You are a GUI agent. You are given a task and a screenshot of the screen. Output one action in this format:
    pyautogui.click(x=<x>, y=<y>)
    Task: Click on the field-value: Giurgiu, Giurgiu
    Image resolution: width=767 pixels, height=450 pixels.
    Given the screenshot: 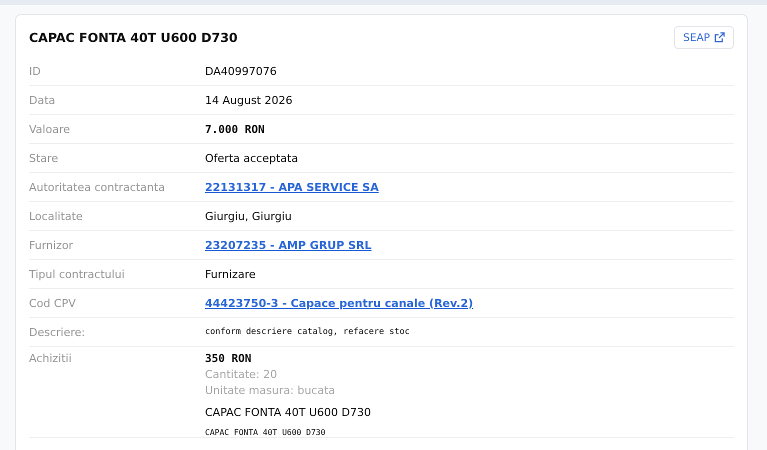 What is the action you would take?
    pyautogui.click(x=248, y=216)
    